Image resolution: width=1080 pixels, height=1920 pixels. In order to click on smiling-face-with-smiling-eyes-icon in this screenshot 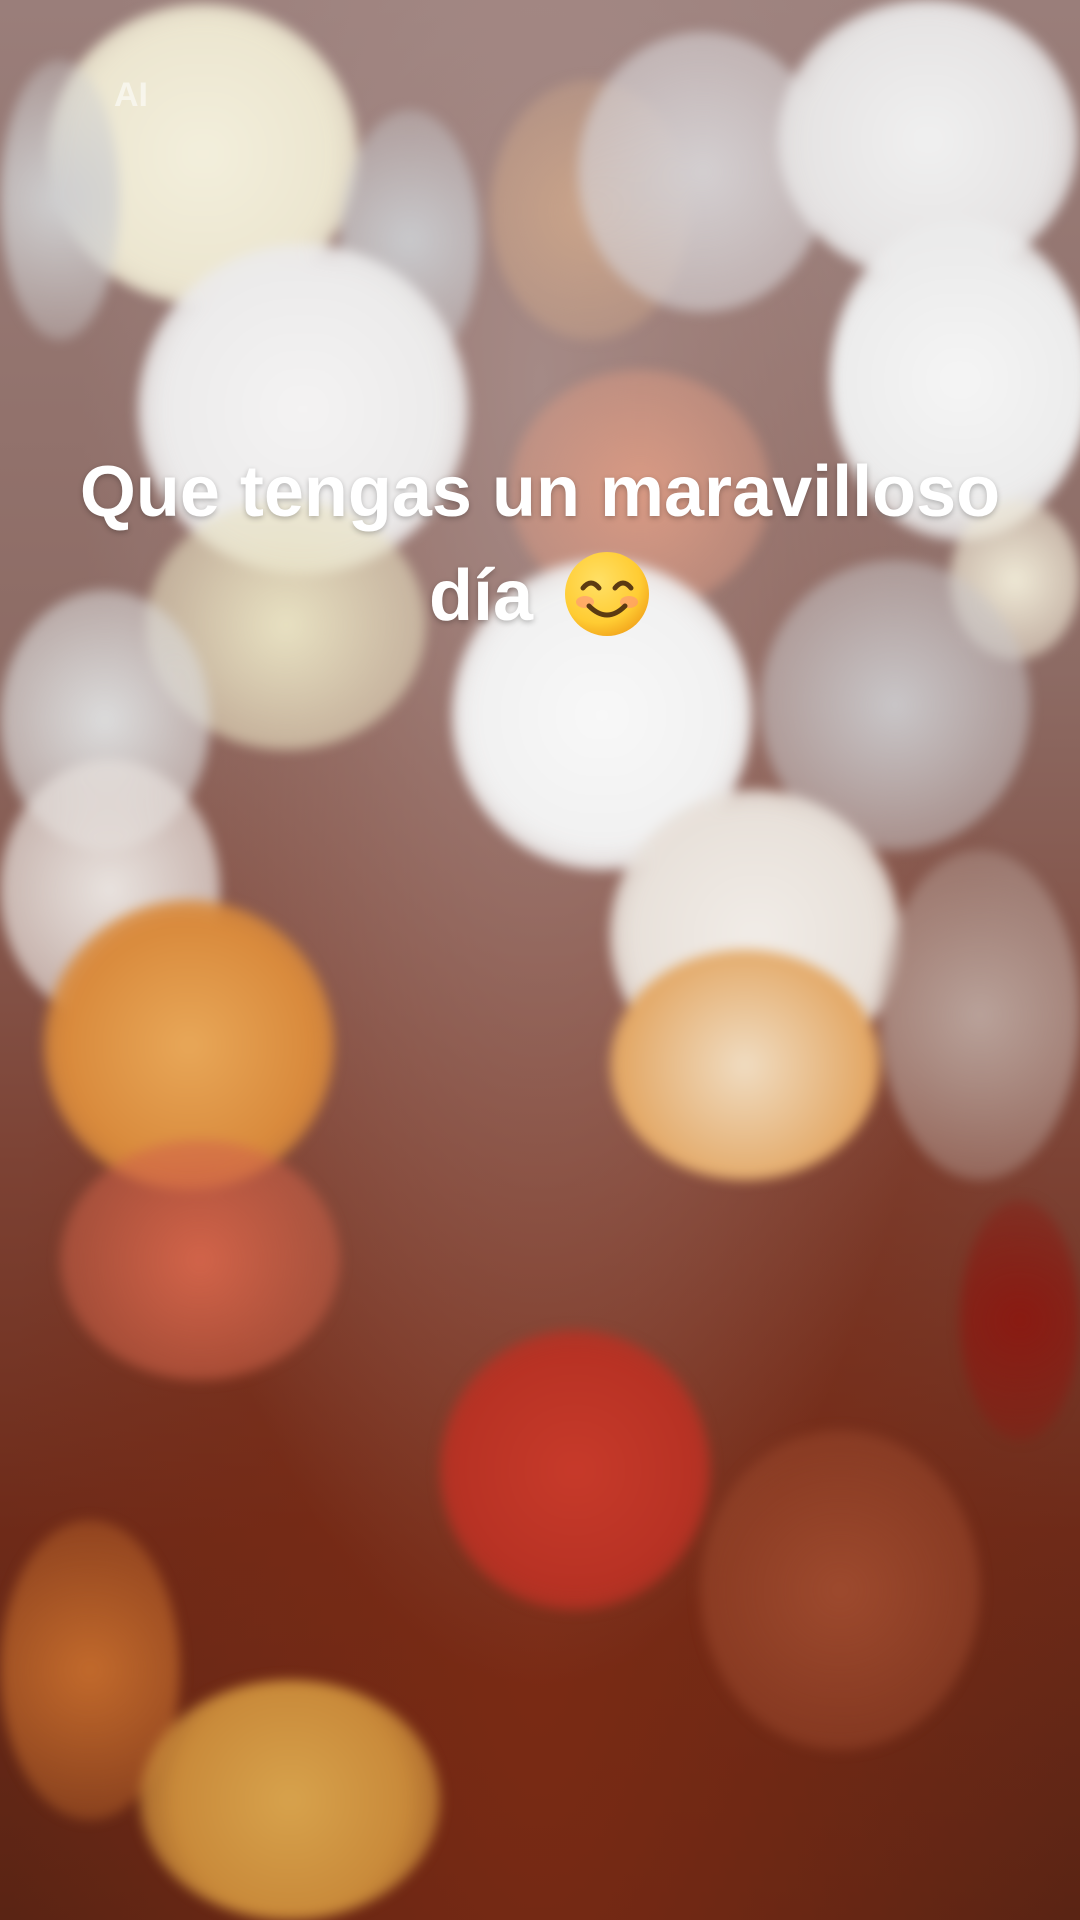, I will do `click(607, 594)`.